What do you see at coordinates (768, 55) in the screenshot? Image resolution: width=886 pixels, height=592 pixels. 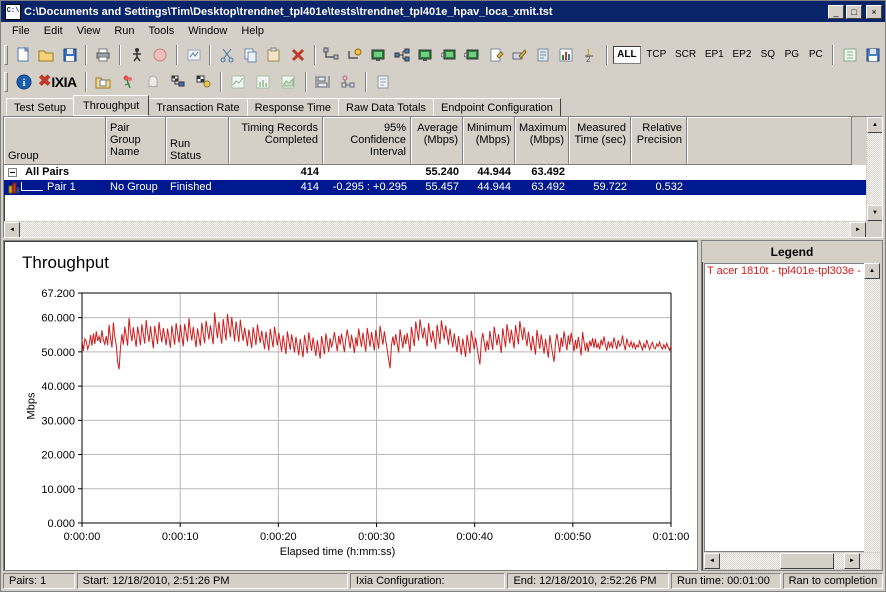 I see `filter-sq-button: SQ` at bounding box center [768, 55].